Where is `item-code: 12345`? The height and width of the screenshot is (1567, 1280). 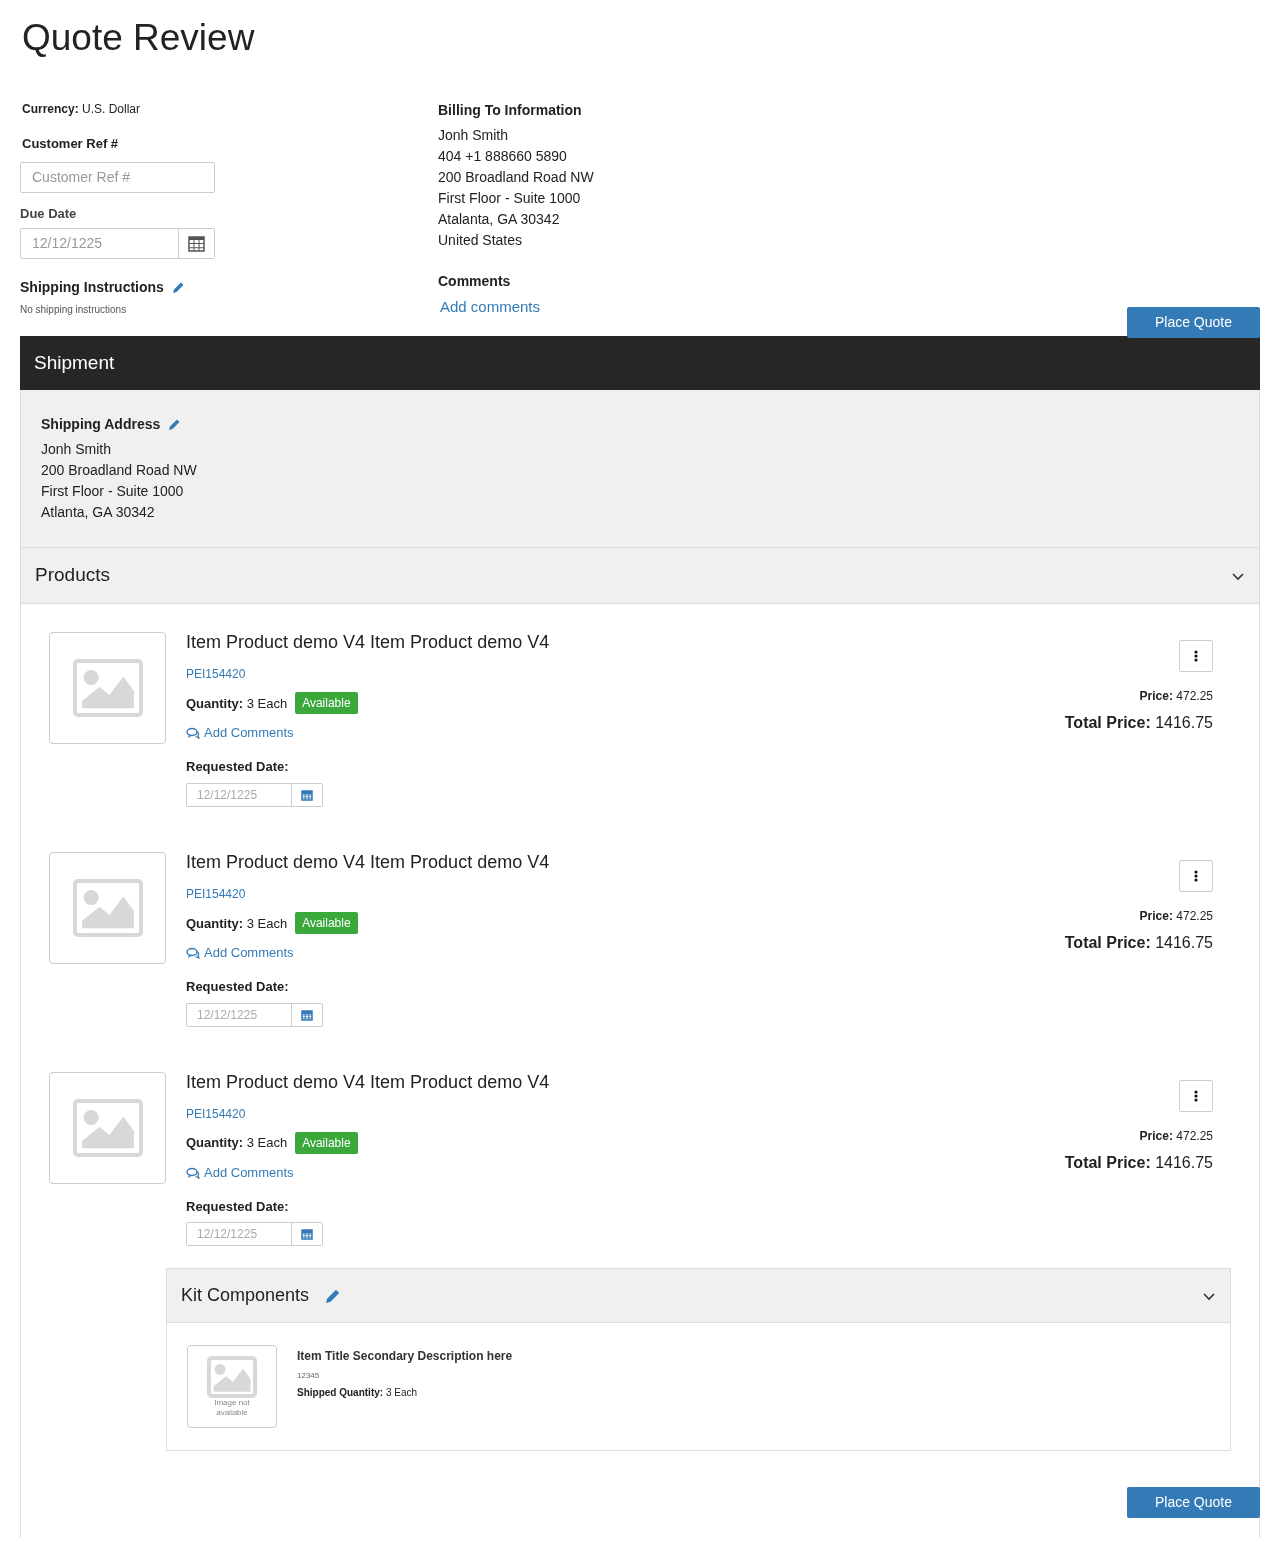
item-code: 12345 is located at coordinates (309, 1376).